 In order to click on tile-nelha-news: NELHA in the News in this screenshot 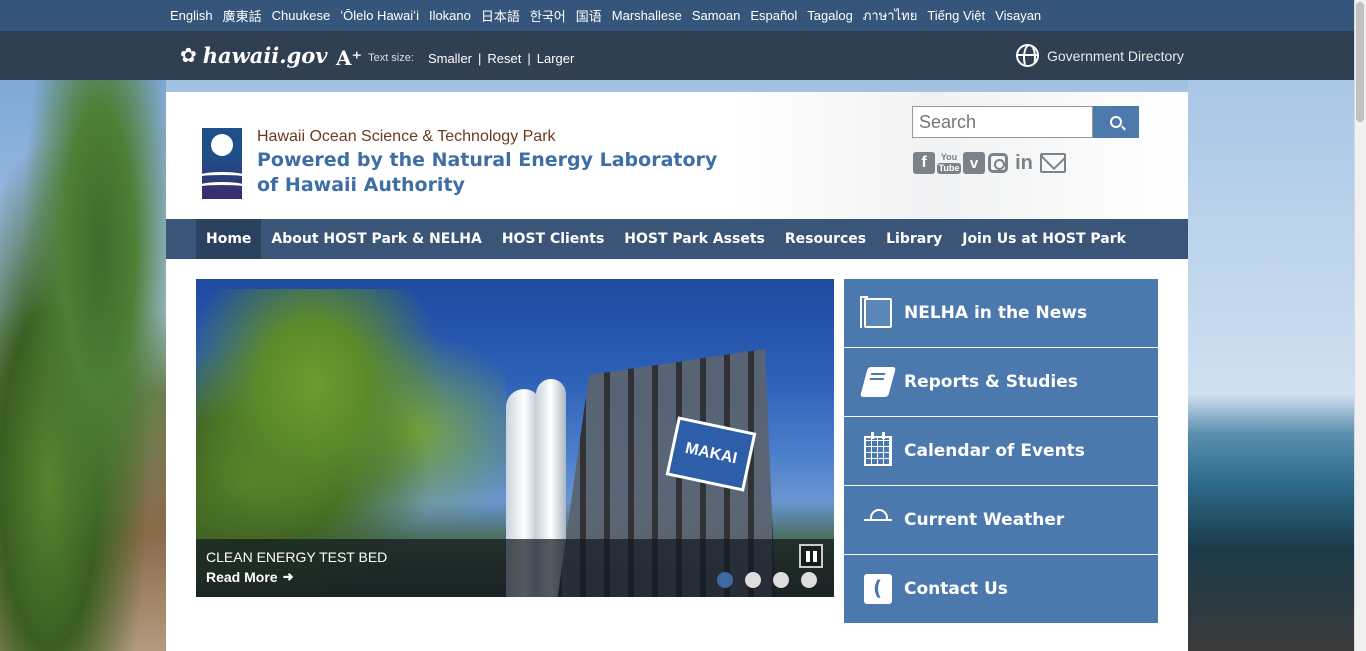, I will do `click(1001, 313)`.